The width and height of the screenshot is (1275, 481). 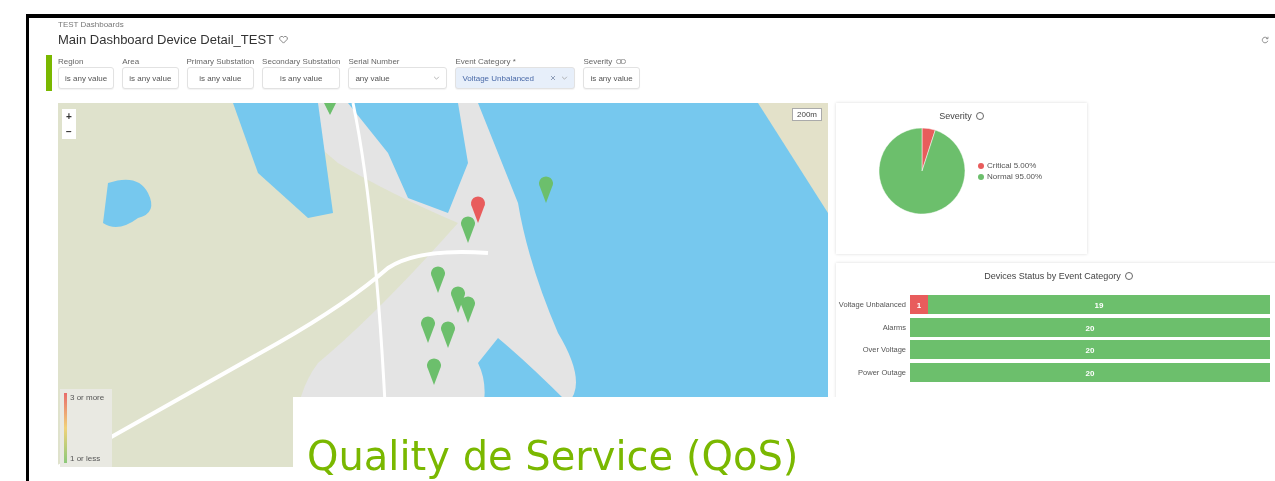 What do you see at coordinates (553, 78) in the screenshot?
I see `clear-icon` at bounding box center [553, 78].